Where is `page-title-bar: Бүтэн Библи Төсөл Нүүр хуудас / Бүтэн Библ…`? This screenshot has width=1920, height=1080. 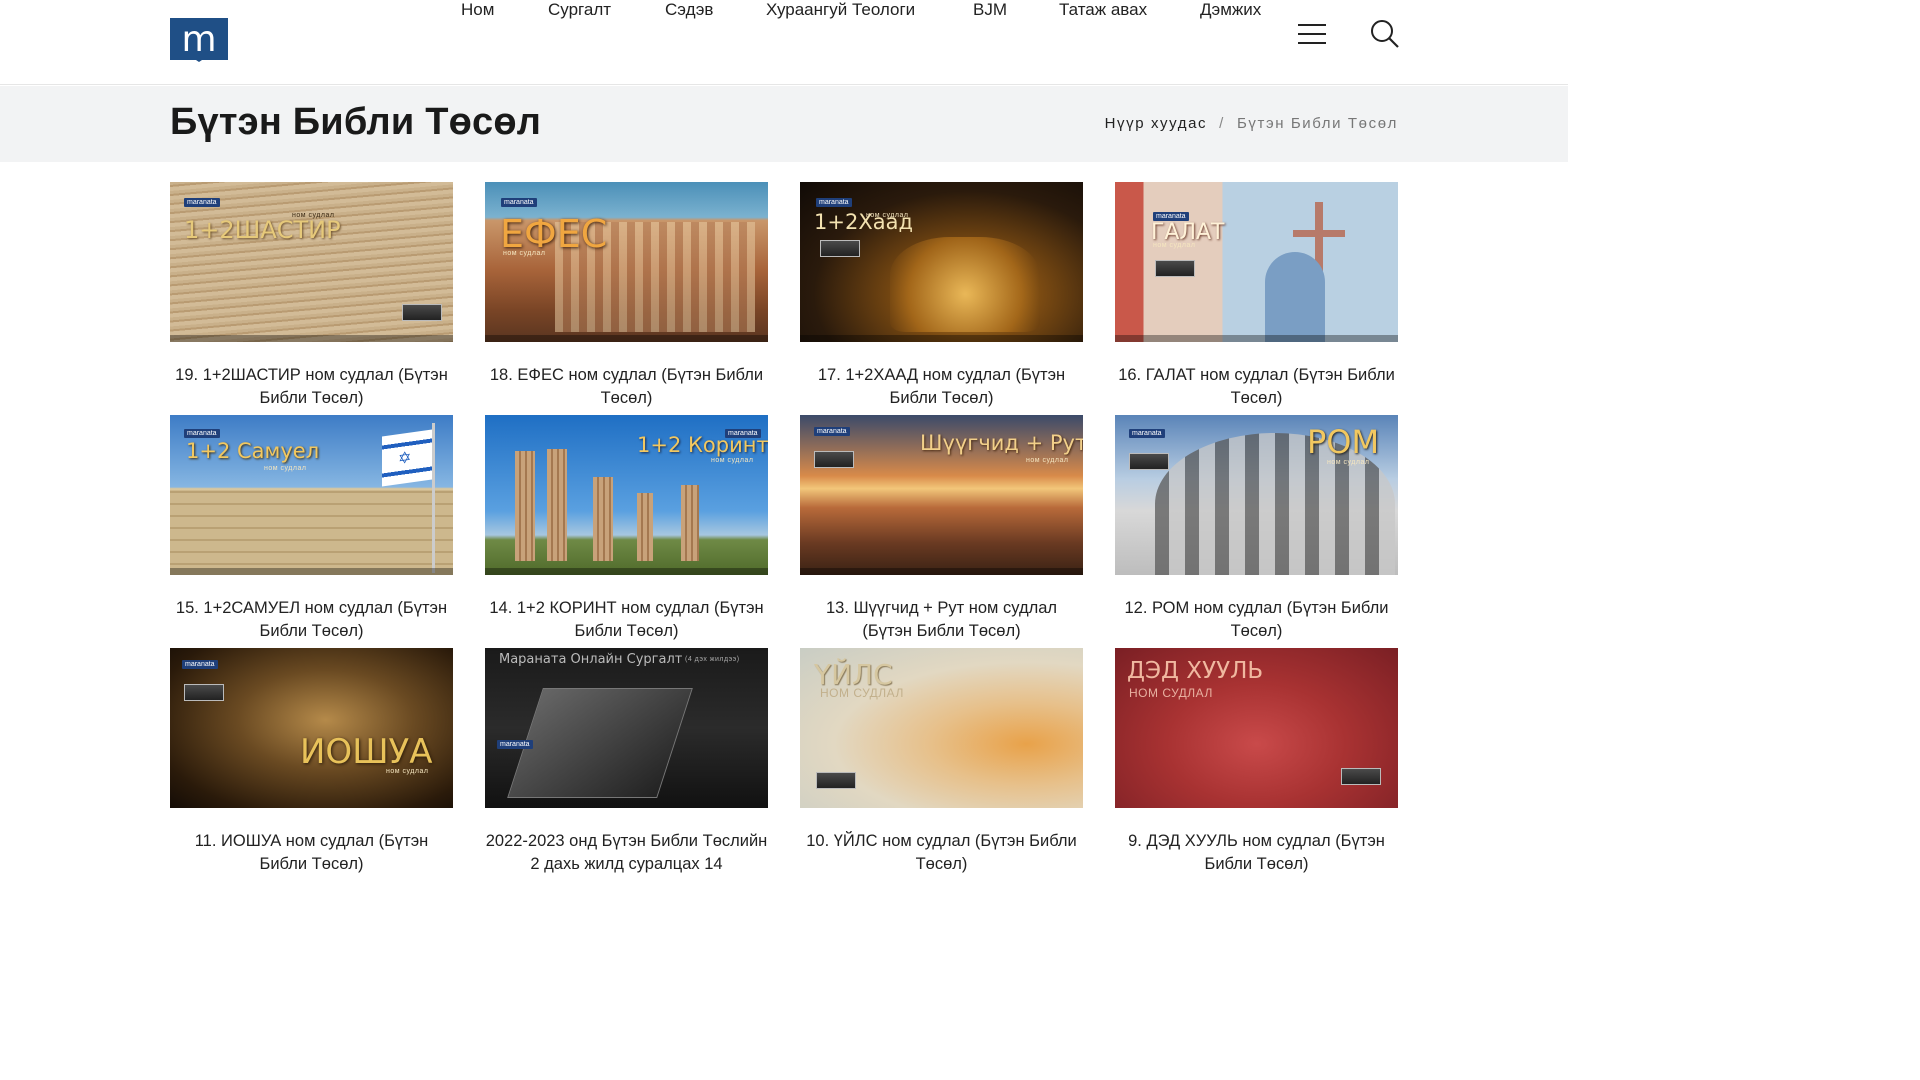 page-title-bar: Бүтэн Библи Төсөл Нүүр хуудас / Бүтэн Библ… is located at coordinates (784, 124).